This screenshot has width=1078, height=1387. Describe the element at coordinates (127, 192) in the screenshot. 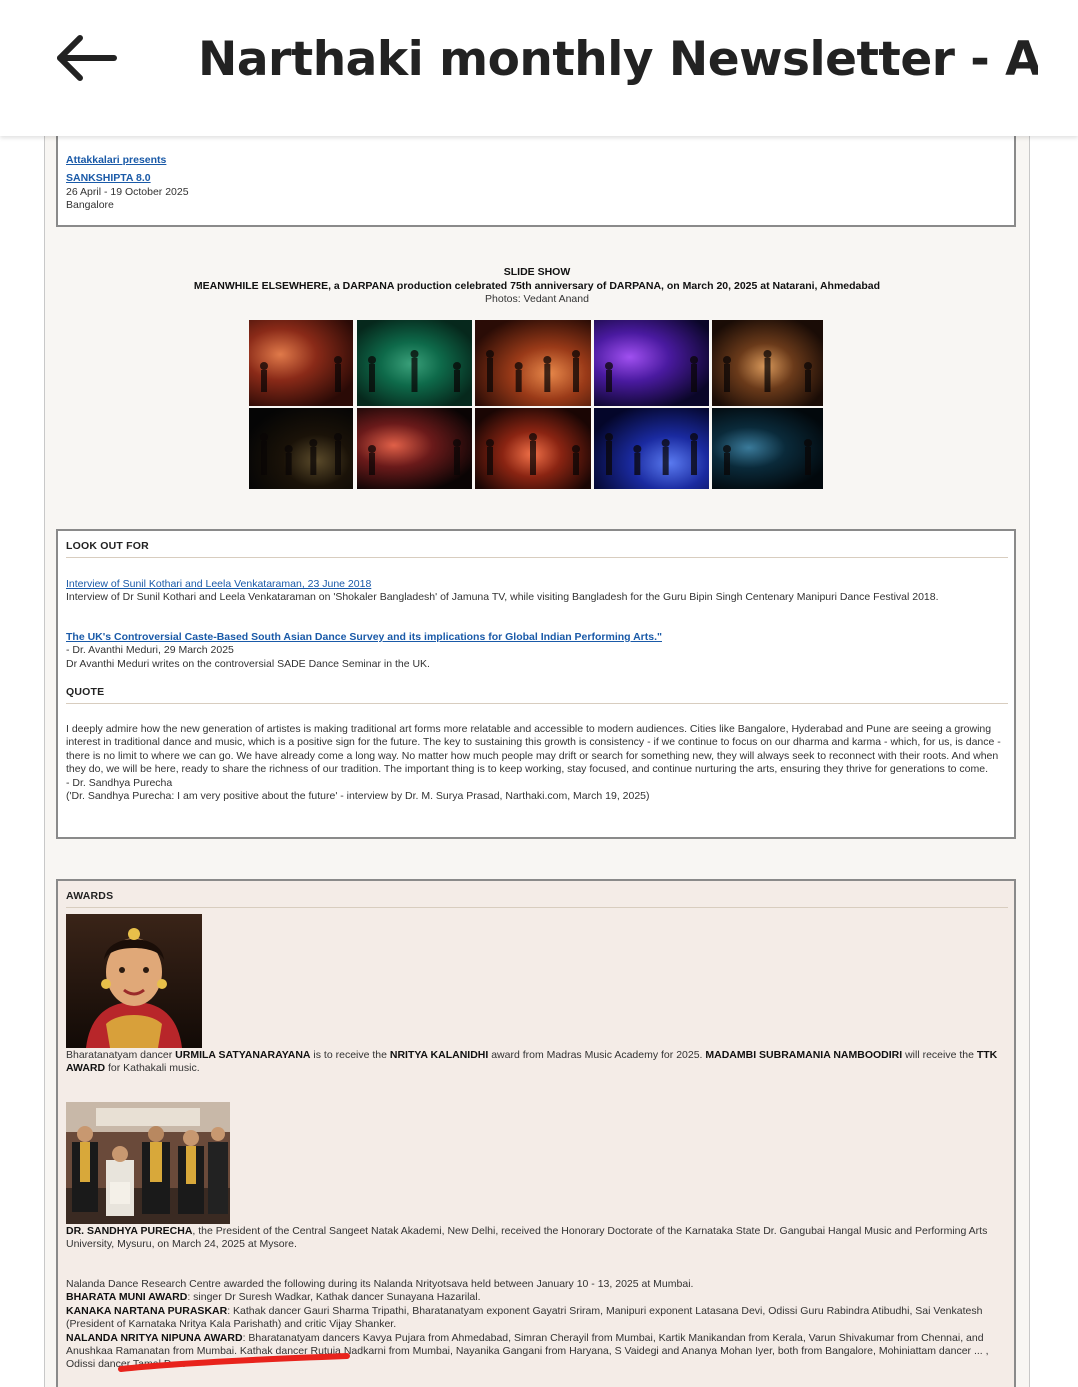

I see `event-dates: 26 April - 19 October 2025` at that location.